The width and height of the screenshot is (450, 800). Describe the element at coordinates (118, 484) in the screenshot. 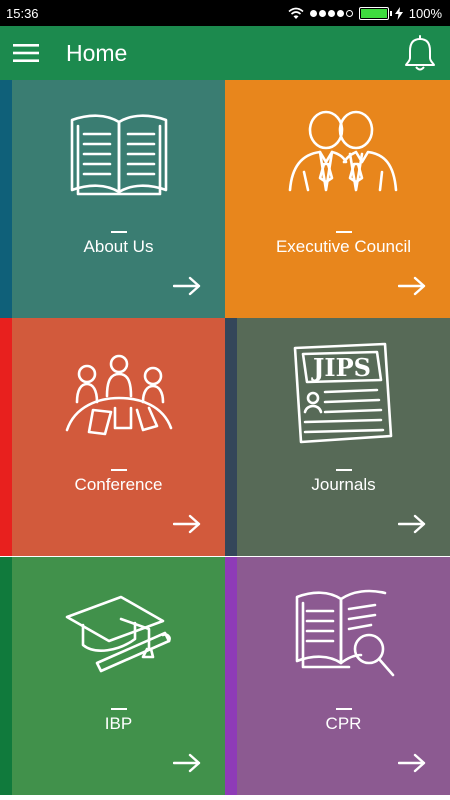

I see `tile-label: Conference` at that location.